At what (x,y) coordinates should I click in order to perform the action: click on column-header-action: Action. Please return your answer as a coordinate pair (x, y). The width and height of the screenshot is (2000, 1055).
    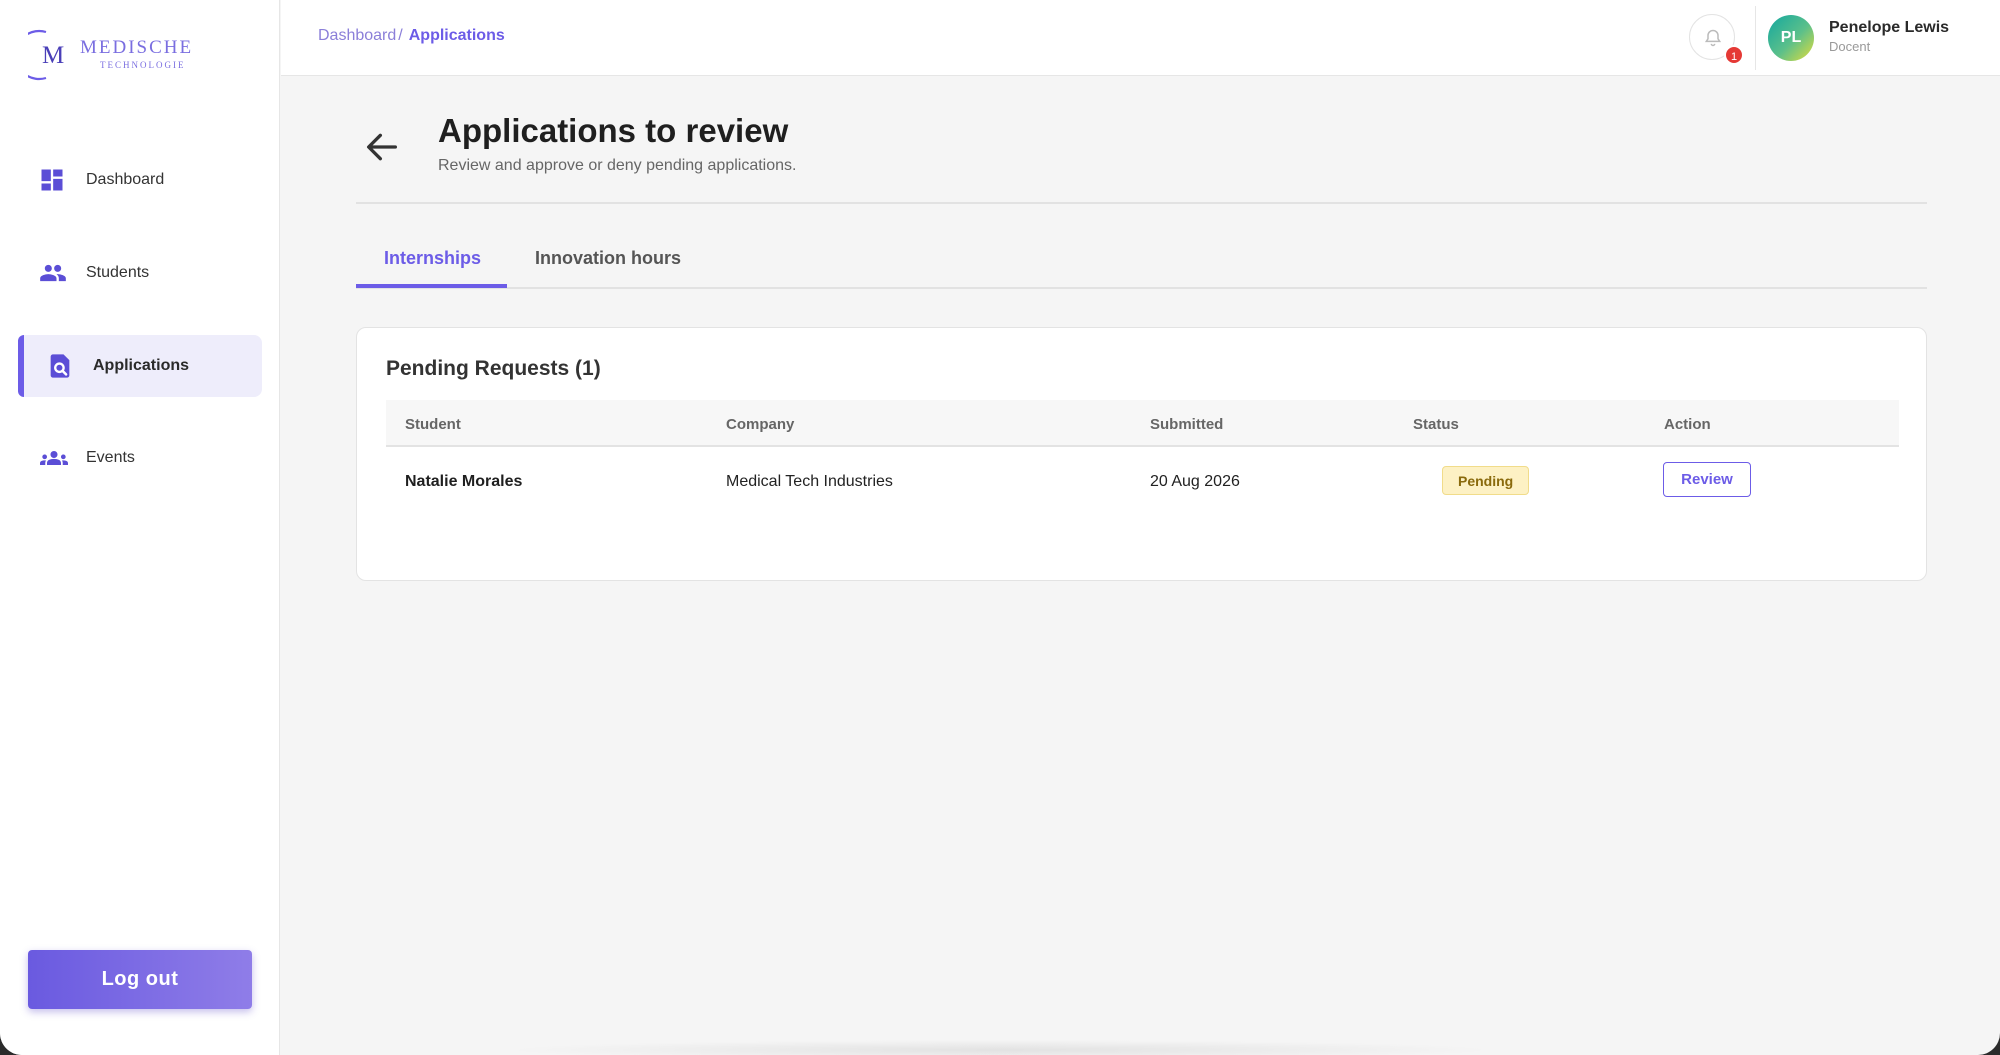
    Looking at the image, I should click on (1687, 424).